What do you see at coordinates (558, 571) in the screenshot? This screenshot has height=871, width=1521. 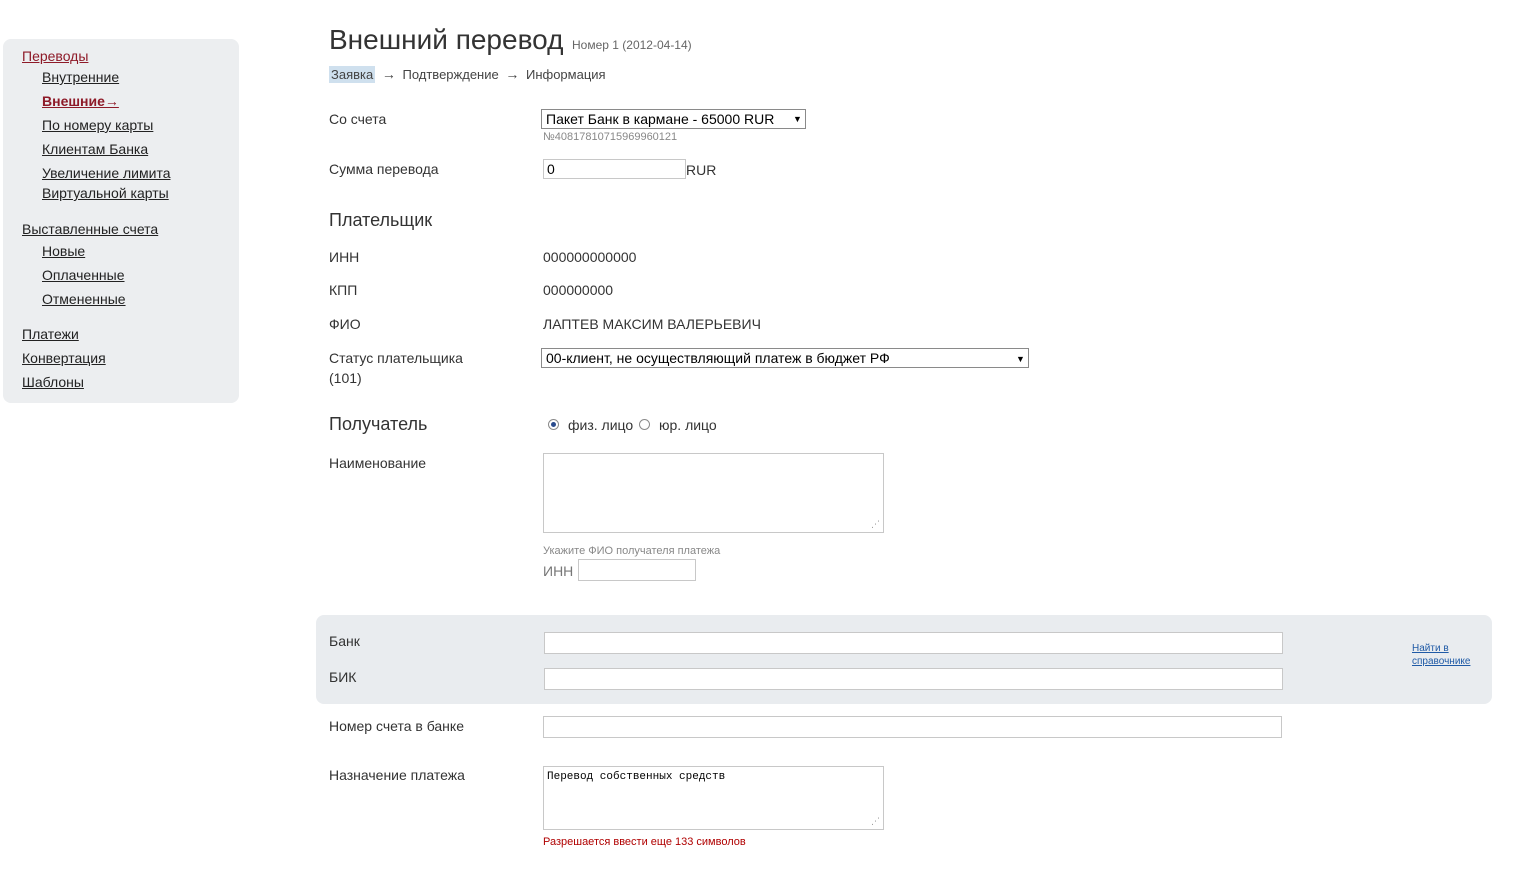 I see `recipient-inn-label: ИНН` at bounding box center [558, 571].